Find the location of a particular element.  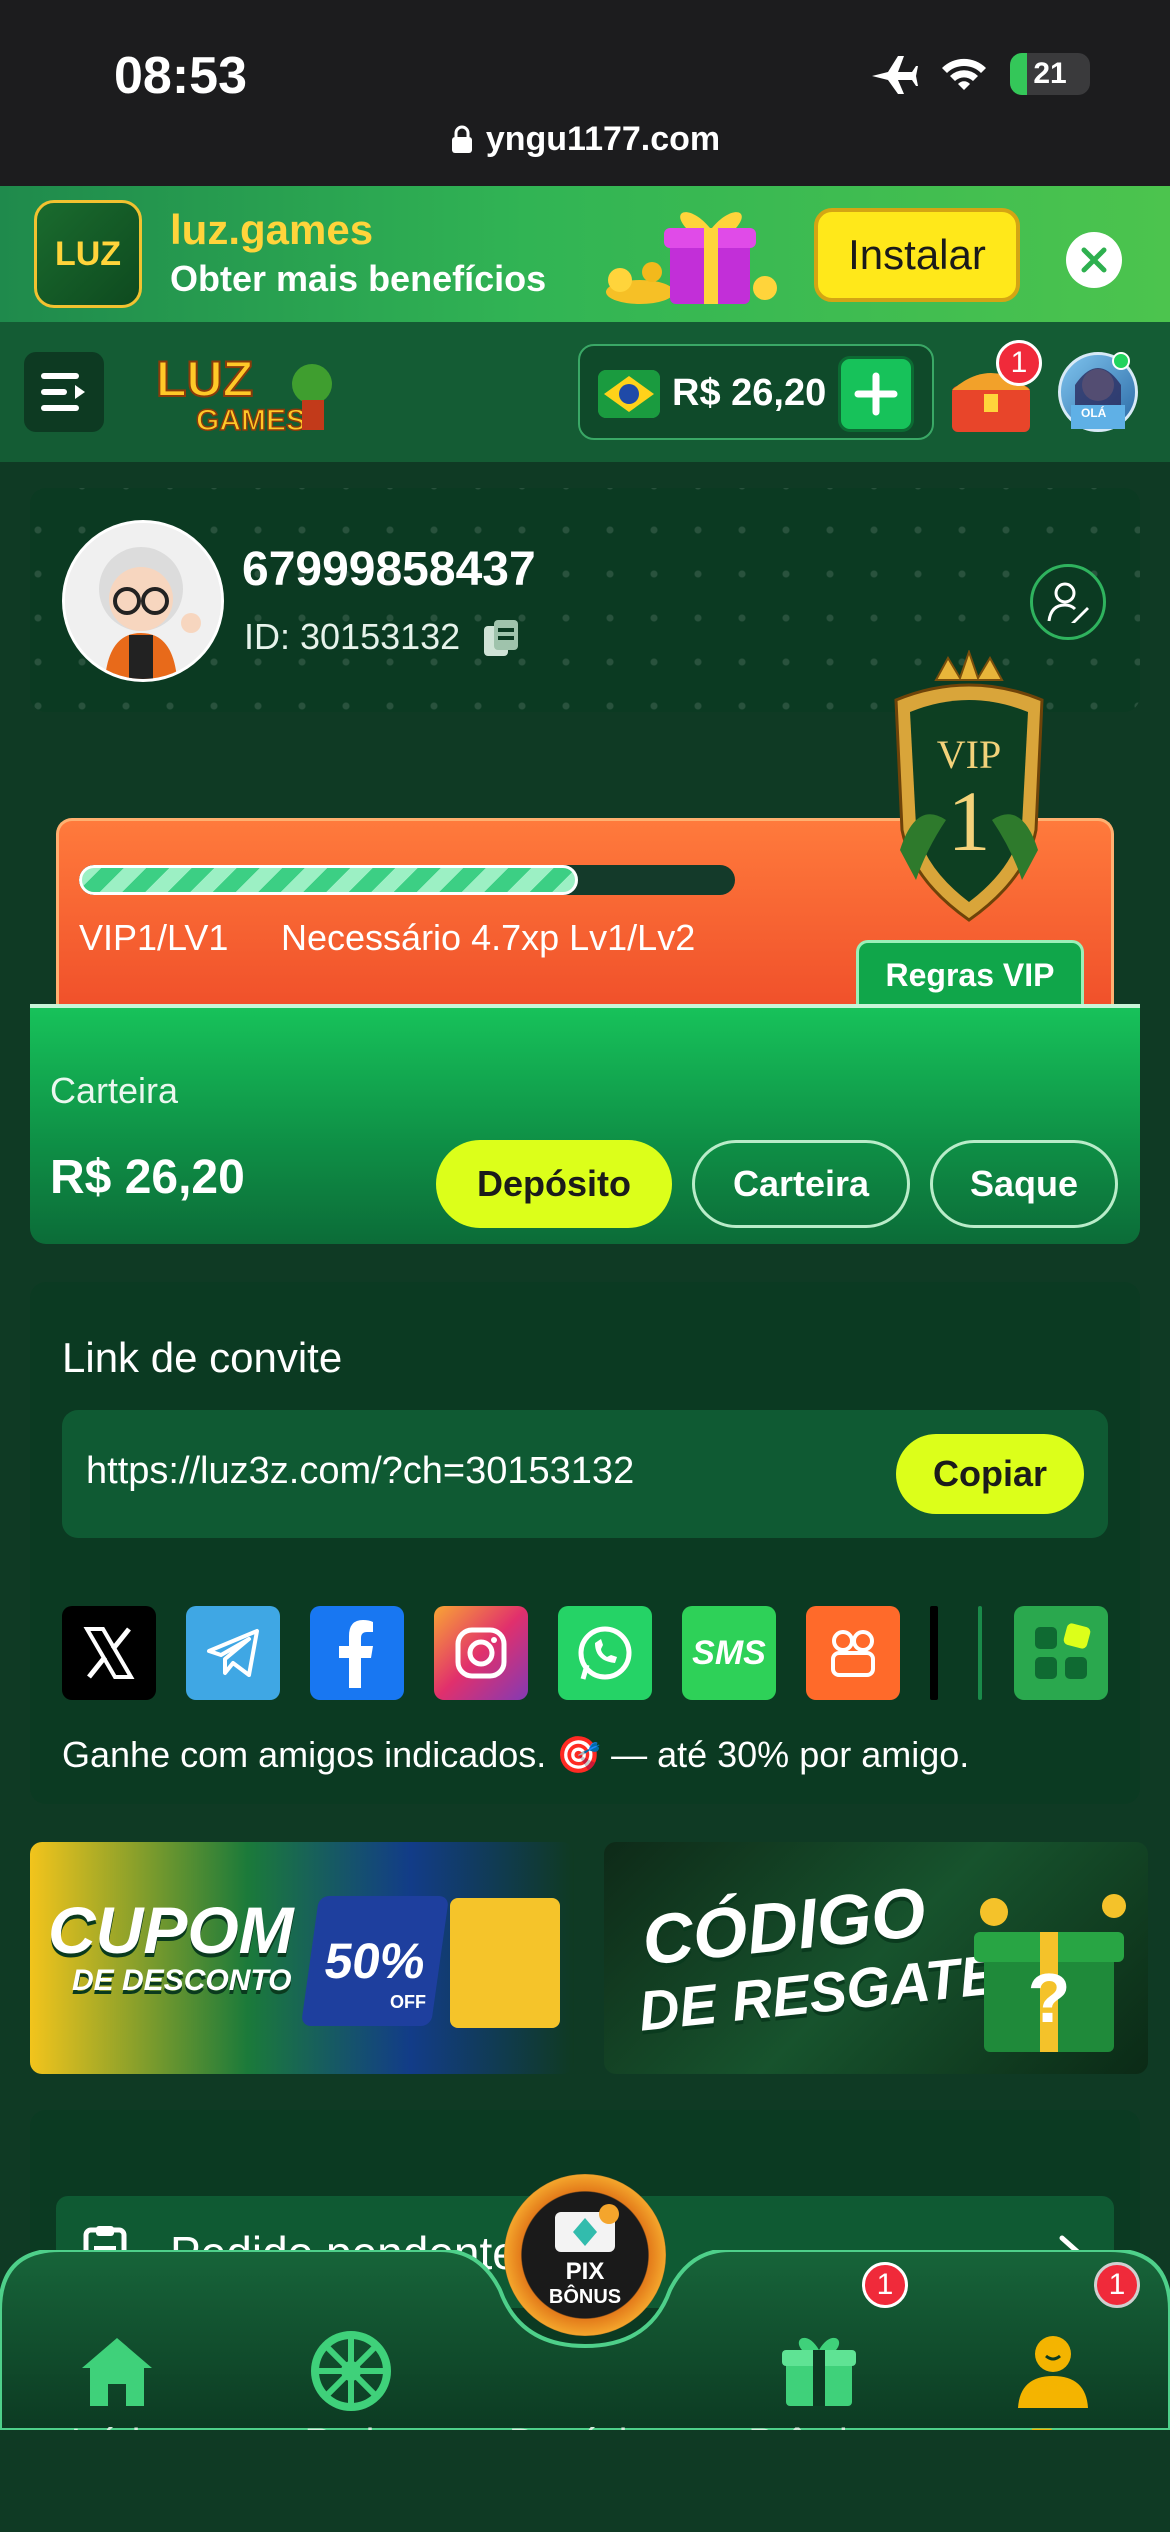

share-instagram-button is located at coordinates (481, 1653).